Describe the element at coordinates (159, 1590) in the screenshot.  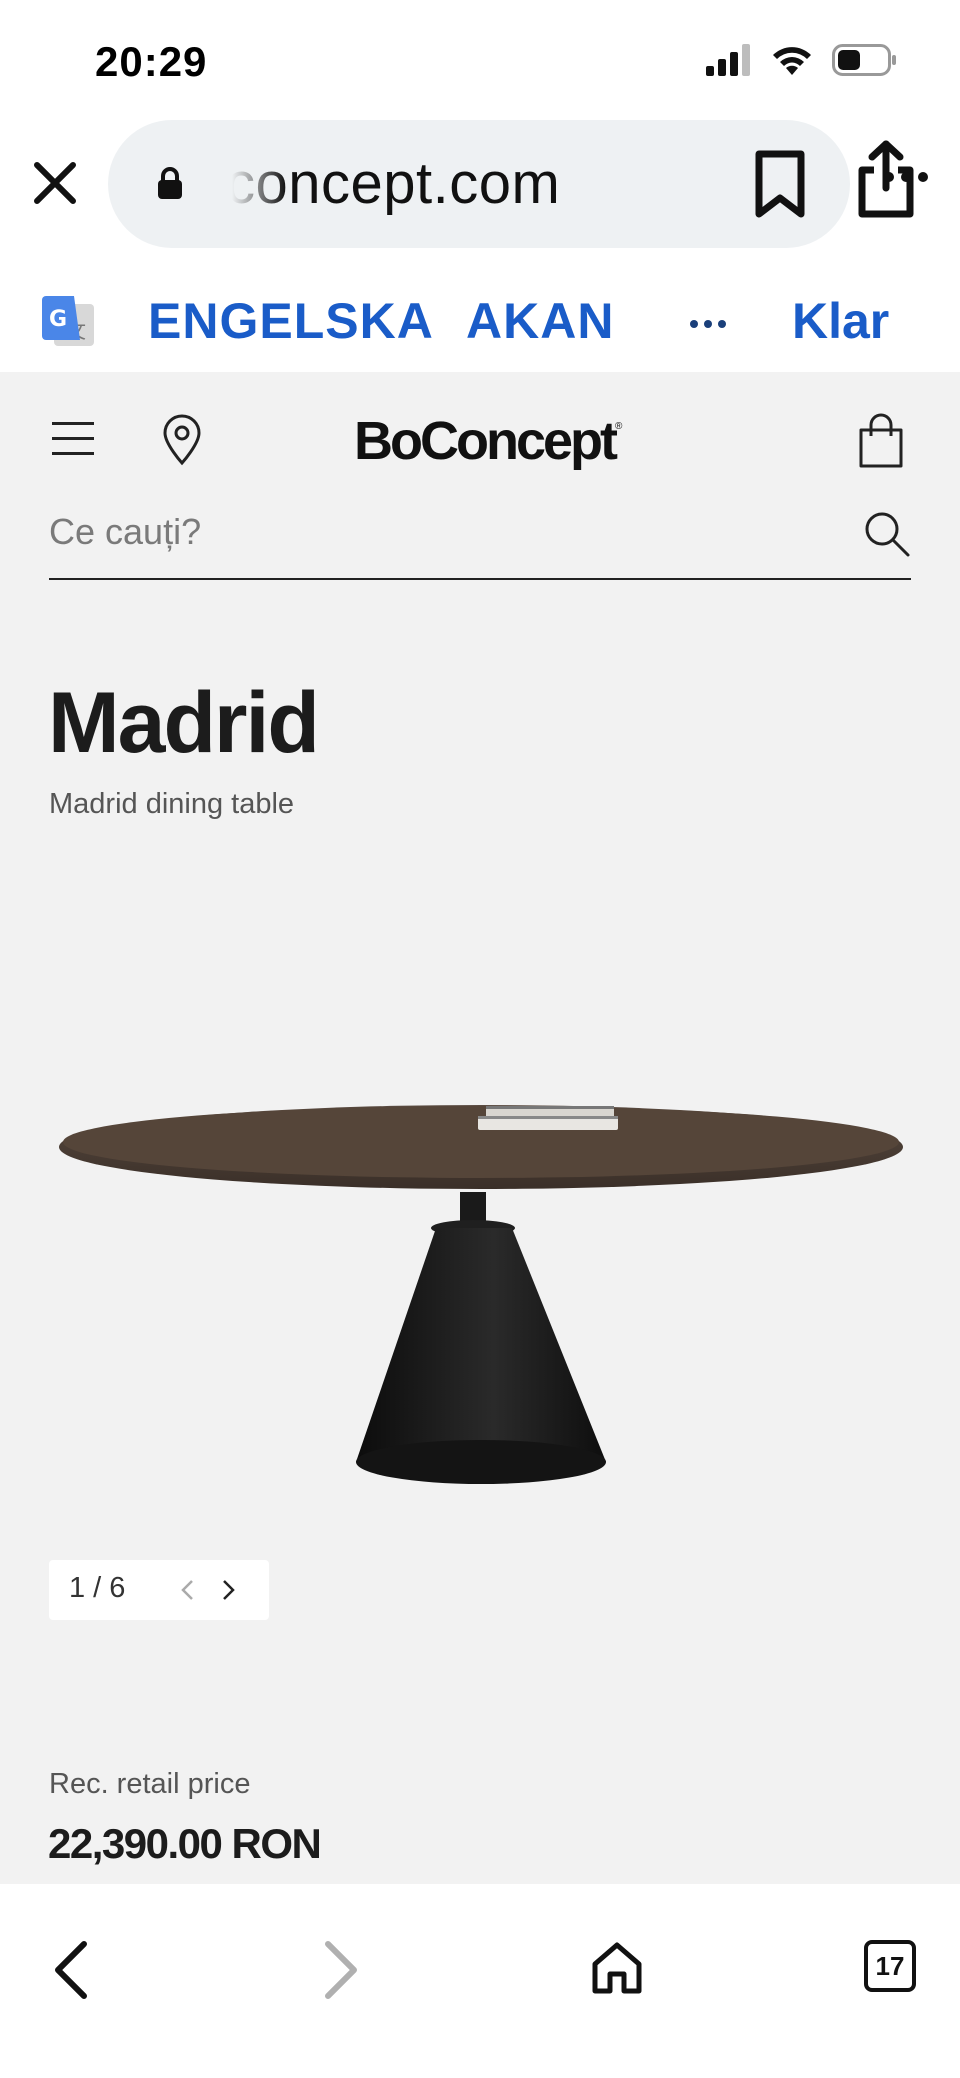
I see `image-pager: 1 / 6` at that location.